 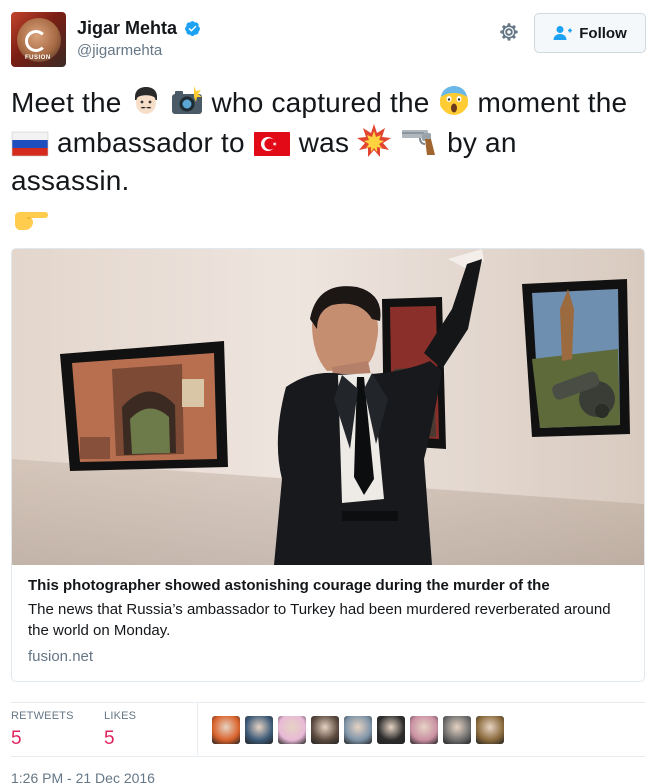 What do you see at coordinates (563, 33) in the screenshot?
I see `add-user-icon` at bounding box center [563, 33].